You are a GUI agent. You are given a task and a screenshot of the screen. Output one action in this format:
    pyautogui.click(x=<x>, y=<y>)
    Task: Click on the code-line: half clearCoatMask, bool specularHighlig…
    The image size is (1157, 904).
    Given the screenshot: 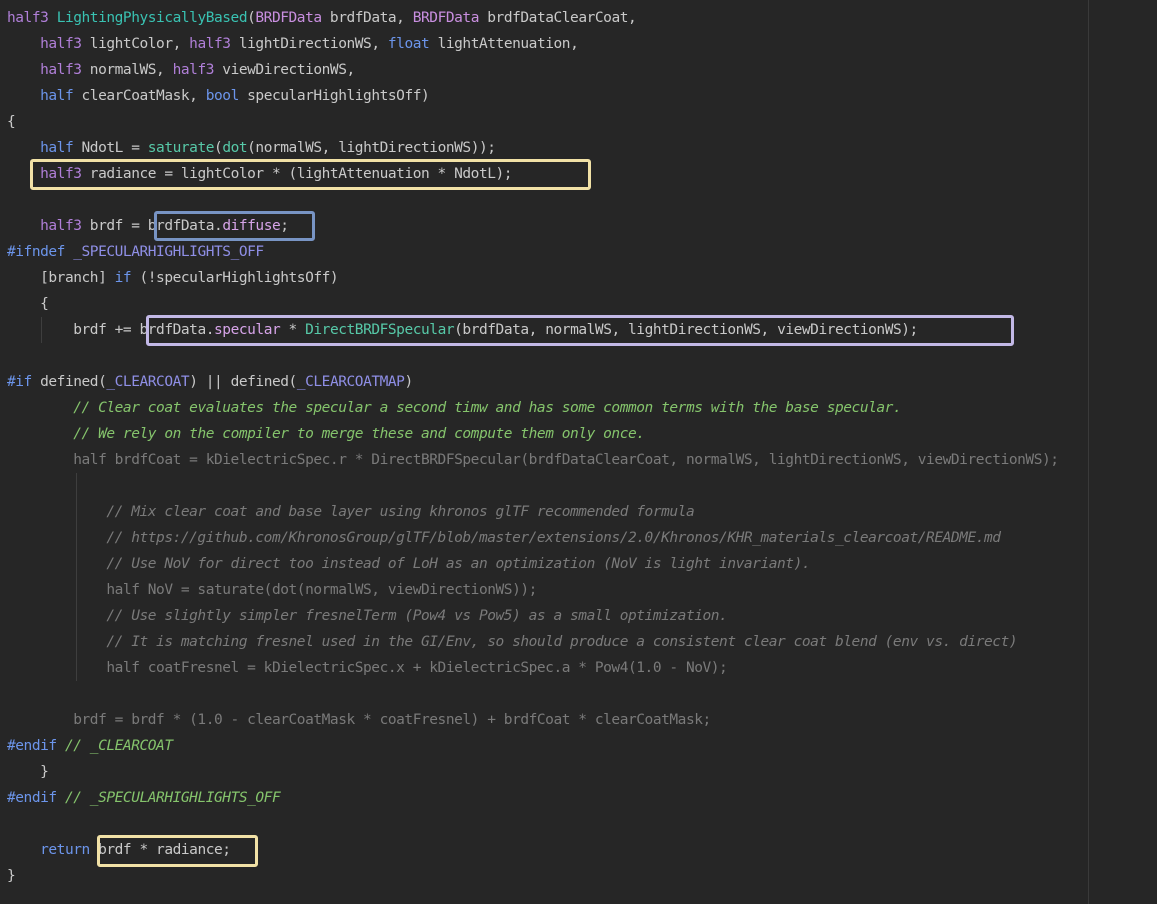 What is the action you would take?
    pyautogui.click(x=218, y=96)
    